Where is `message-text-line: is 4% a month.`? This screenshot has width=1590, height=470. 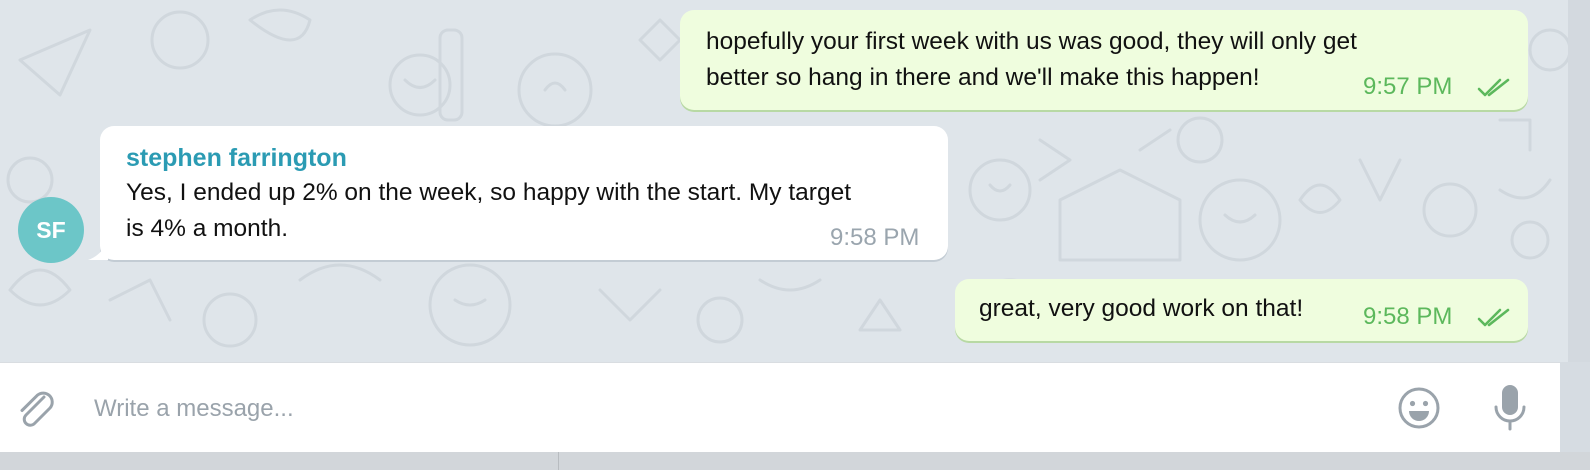 message-text-line: is 4% a month. is located at coordinates (207, 228).